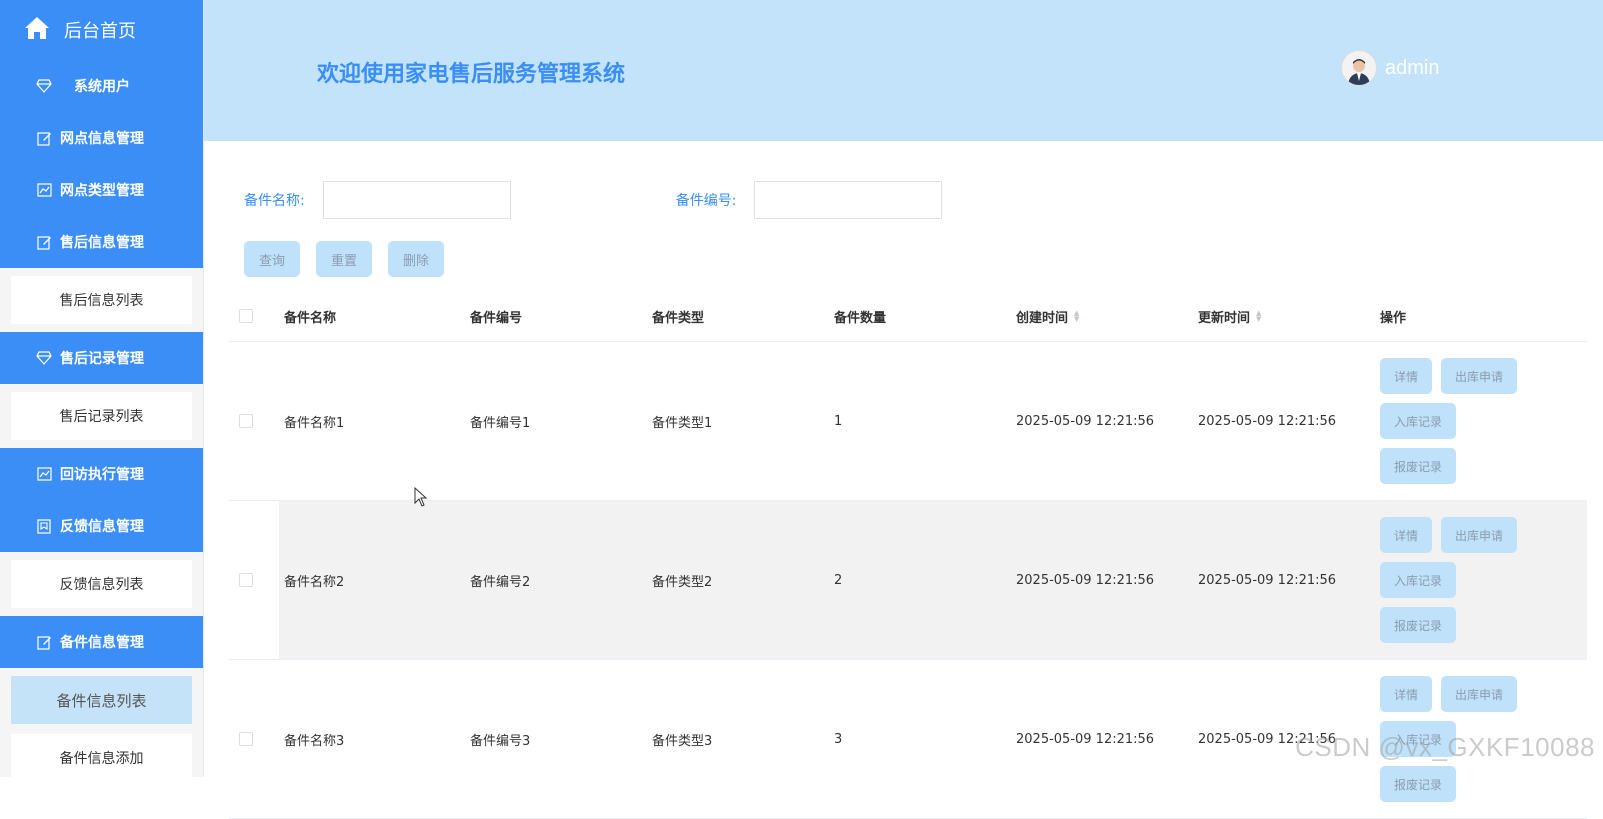  I want to click on nav-system-users: 系统用户, so click(101, 86).